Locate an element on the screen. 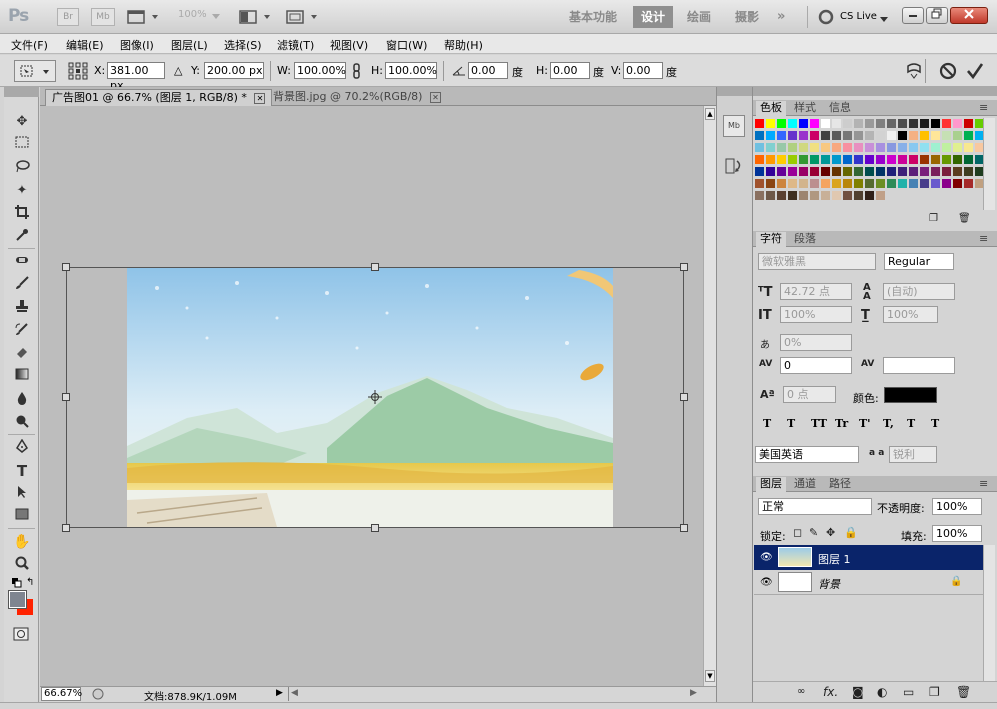  eraser-tool-icon is located at coordinates (22, 354).